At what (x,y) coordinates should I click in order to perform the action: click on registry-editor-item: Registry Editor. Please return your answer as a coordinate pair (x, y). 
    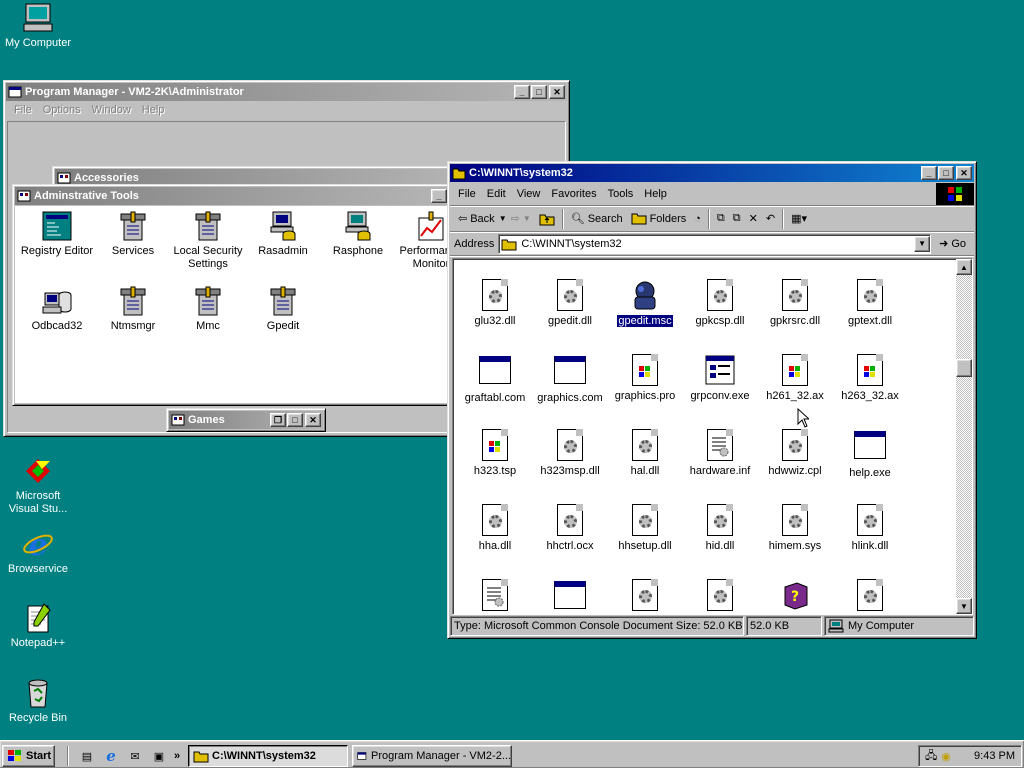
    Looking at the image, I should click on (57, 234).